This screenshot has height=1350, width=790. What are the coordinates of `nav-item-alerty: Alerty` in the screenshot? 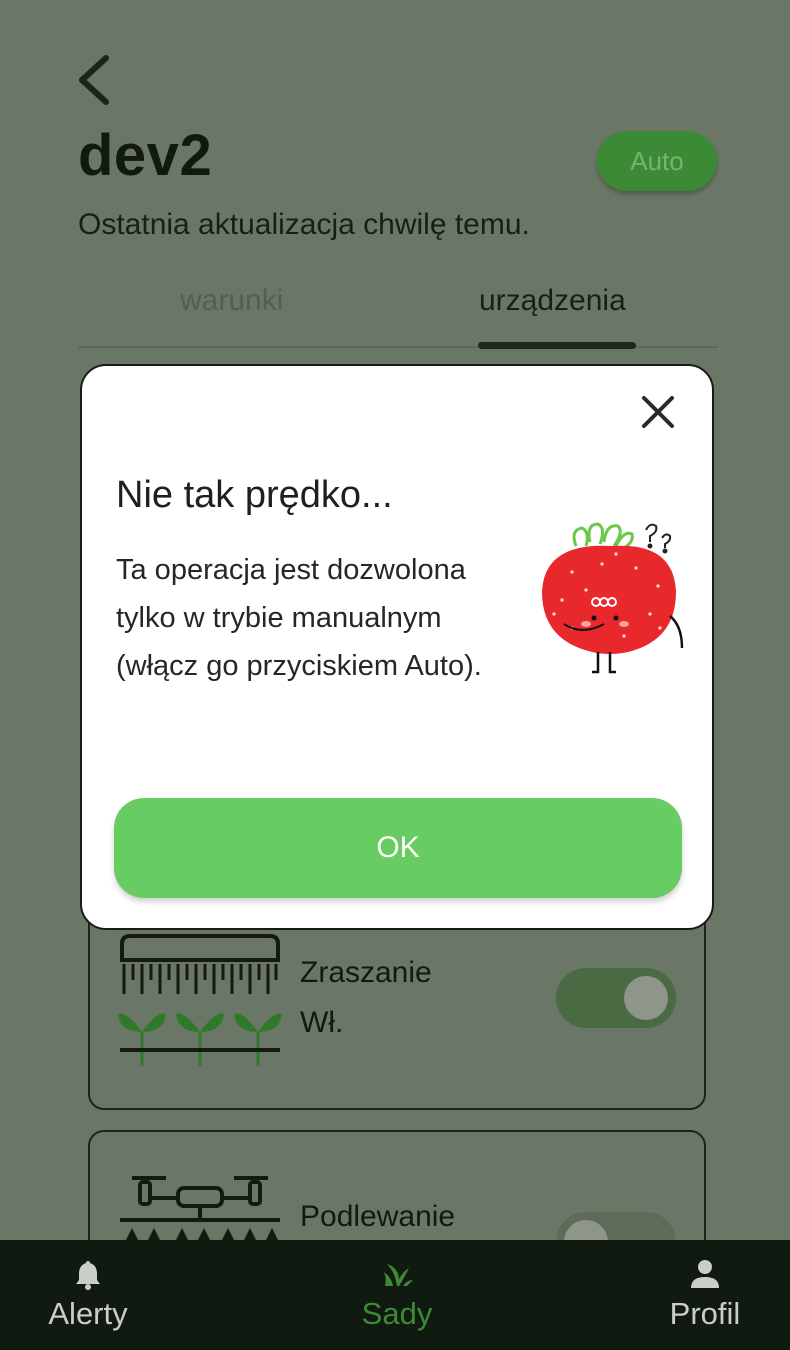 It's located at (89, 1295).